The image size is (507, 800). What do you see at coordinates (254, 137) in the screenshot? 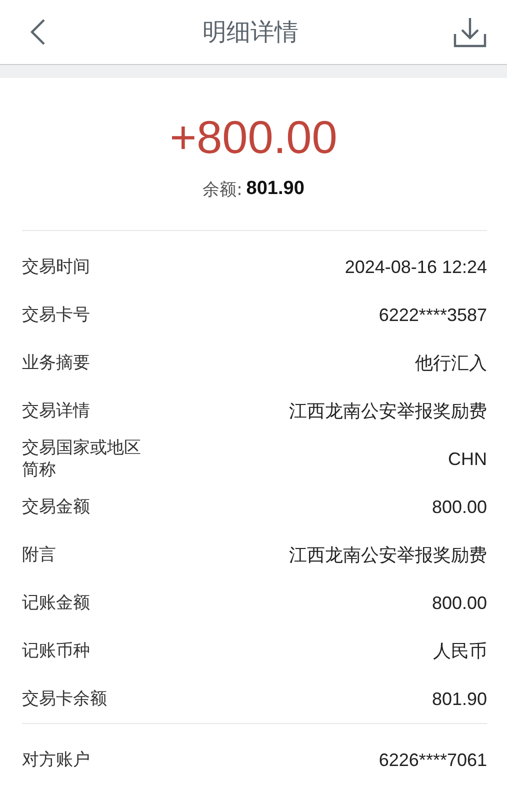
I see `transaction-amount: +800.00` at bounding box center [254, 137].